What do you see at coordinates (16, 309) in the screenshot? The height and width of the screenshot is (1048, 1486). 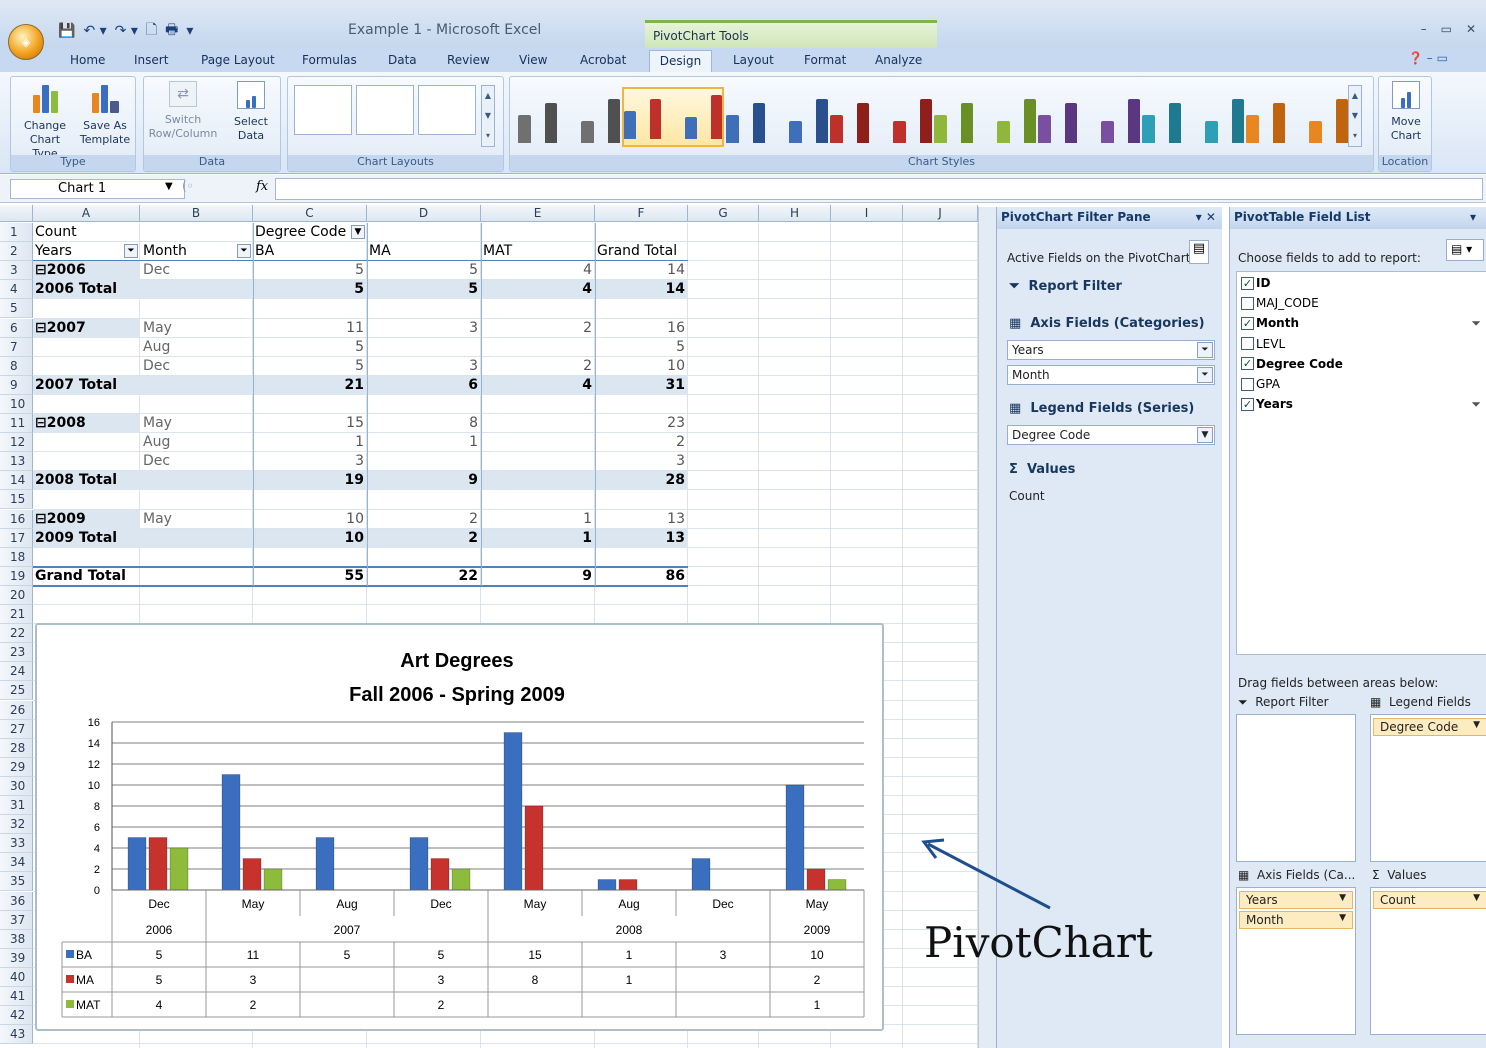 I see `row-header-5: 5` at bounding box center [16, 309].